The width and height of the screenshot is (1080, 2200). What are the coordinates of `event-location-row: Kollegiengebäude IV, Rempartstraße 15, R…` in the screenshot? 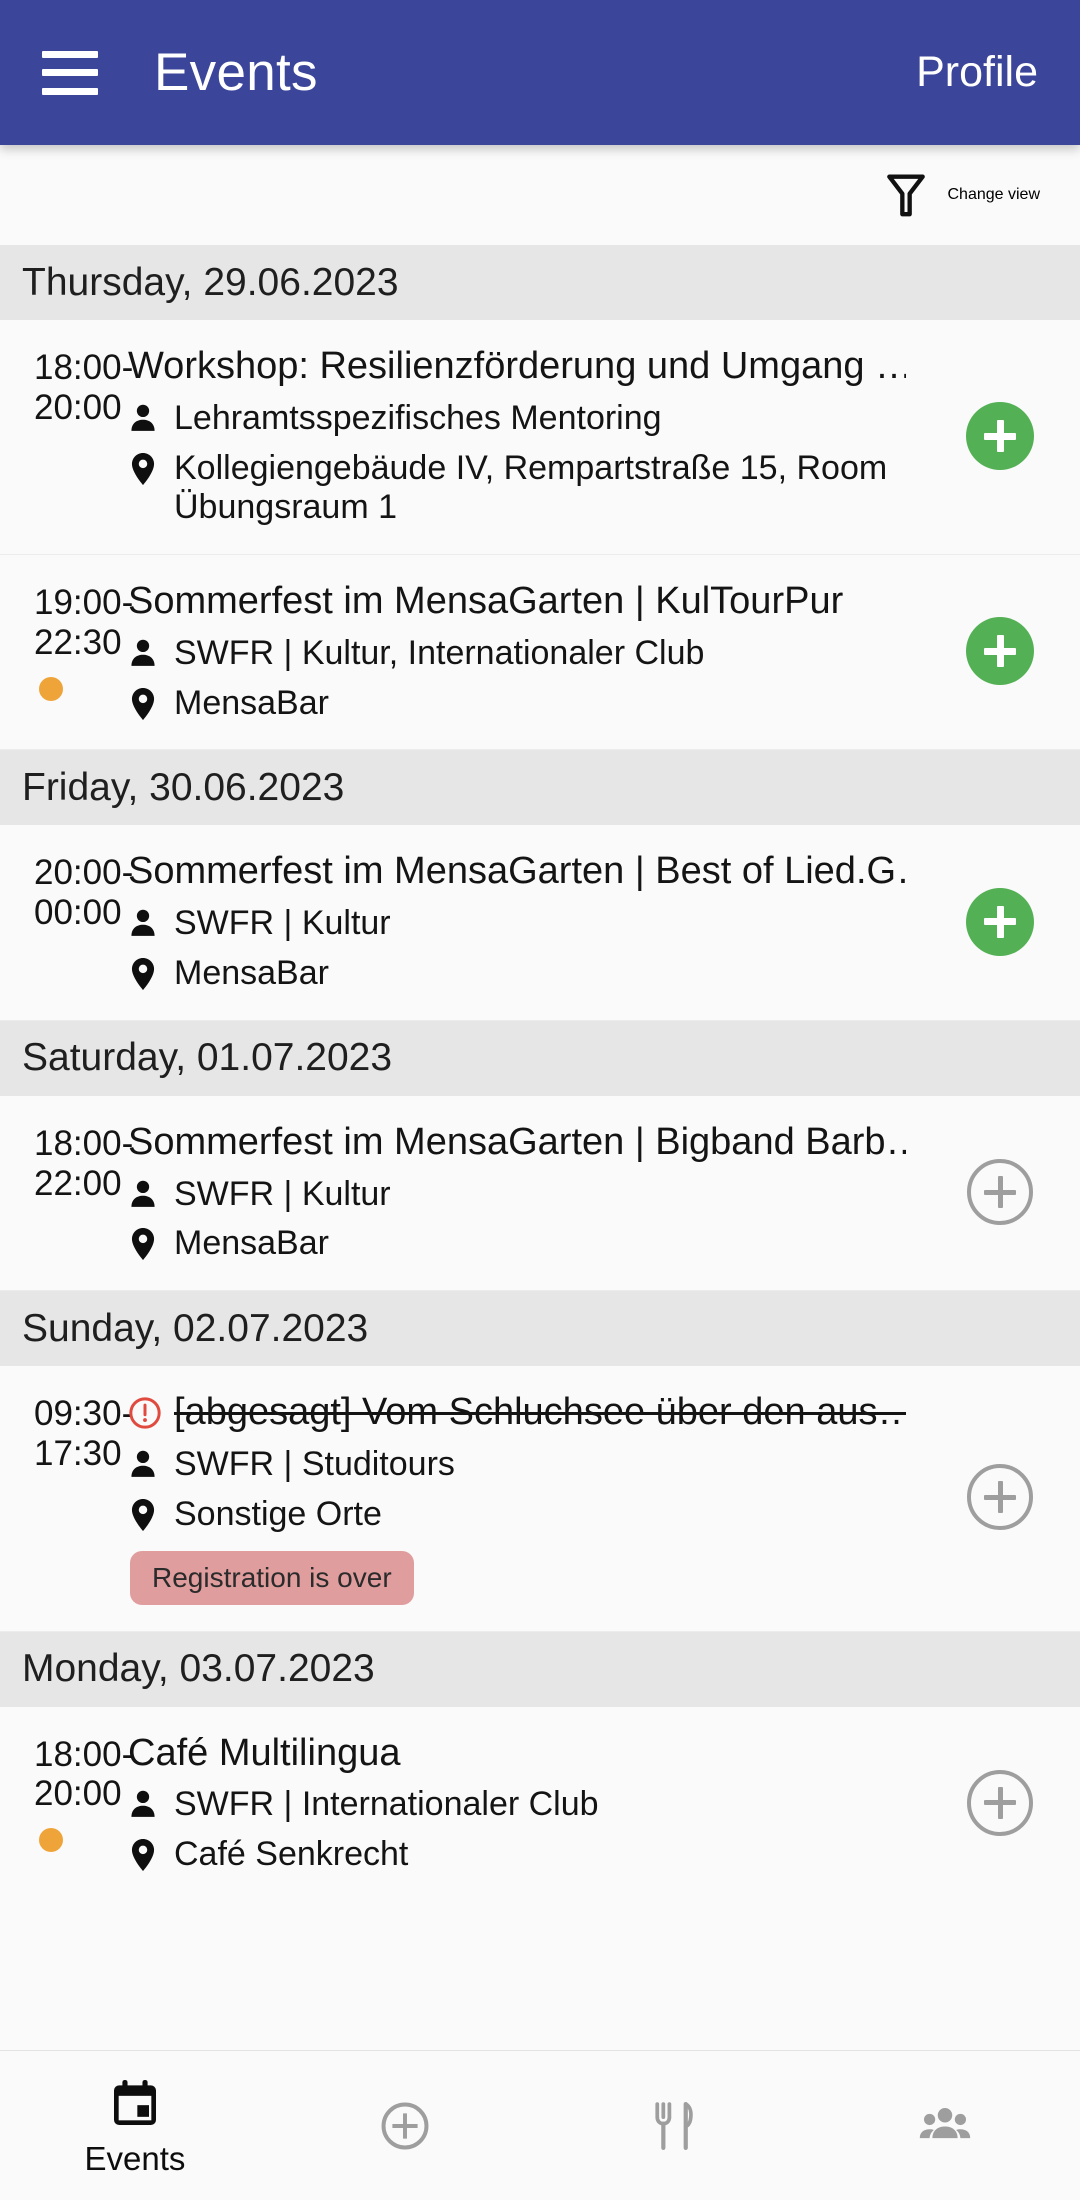 It's located at (517, 489).